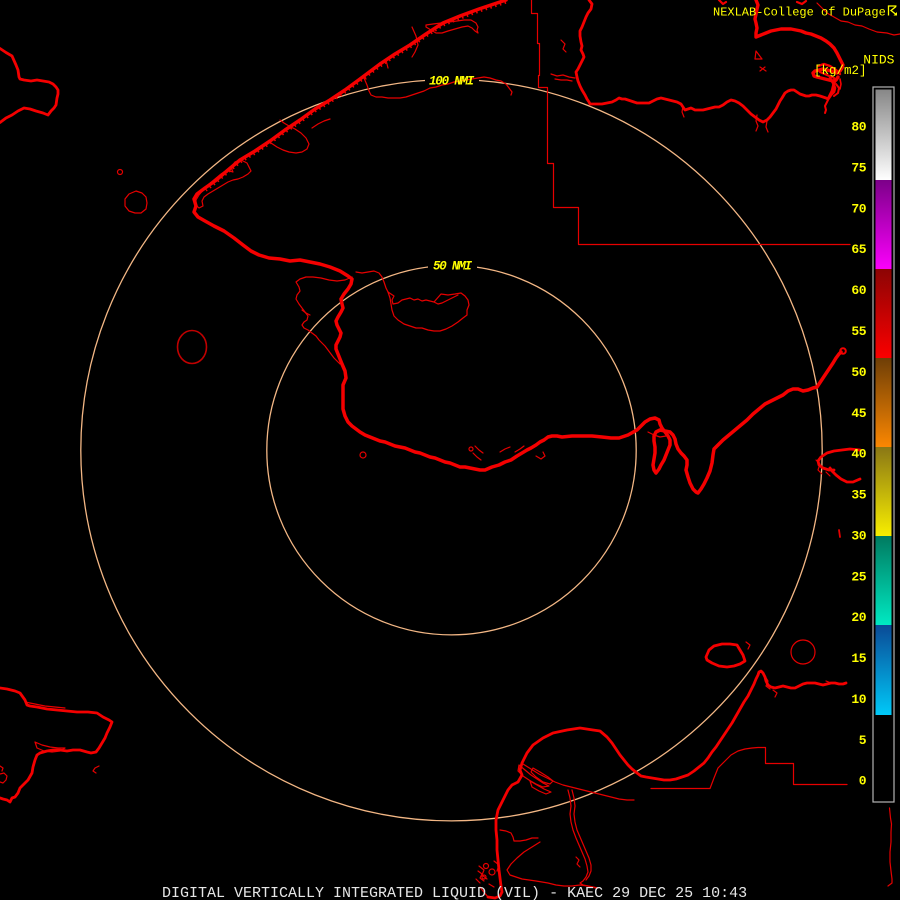 This screenshot has height=900, width=900. What do you see at coordinates (858, 699) in the screenshot?
I see `svg-text: 10` at bounding box center [858, 699].